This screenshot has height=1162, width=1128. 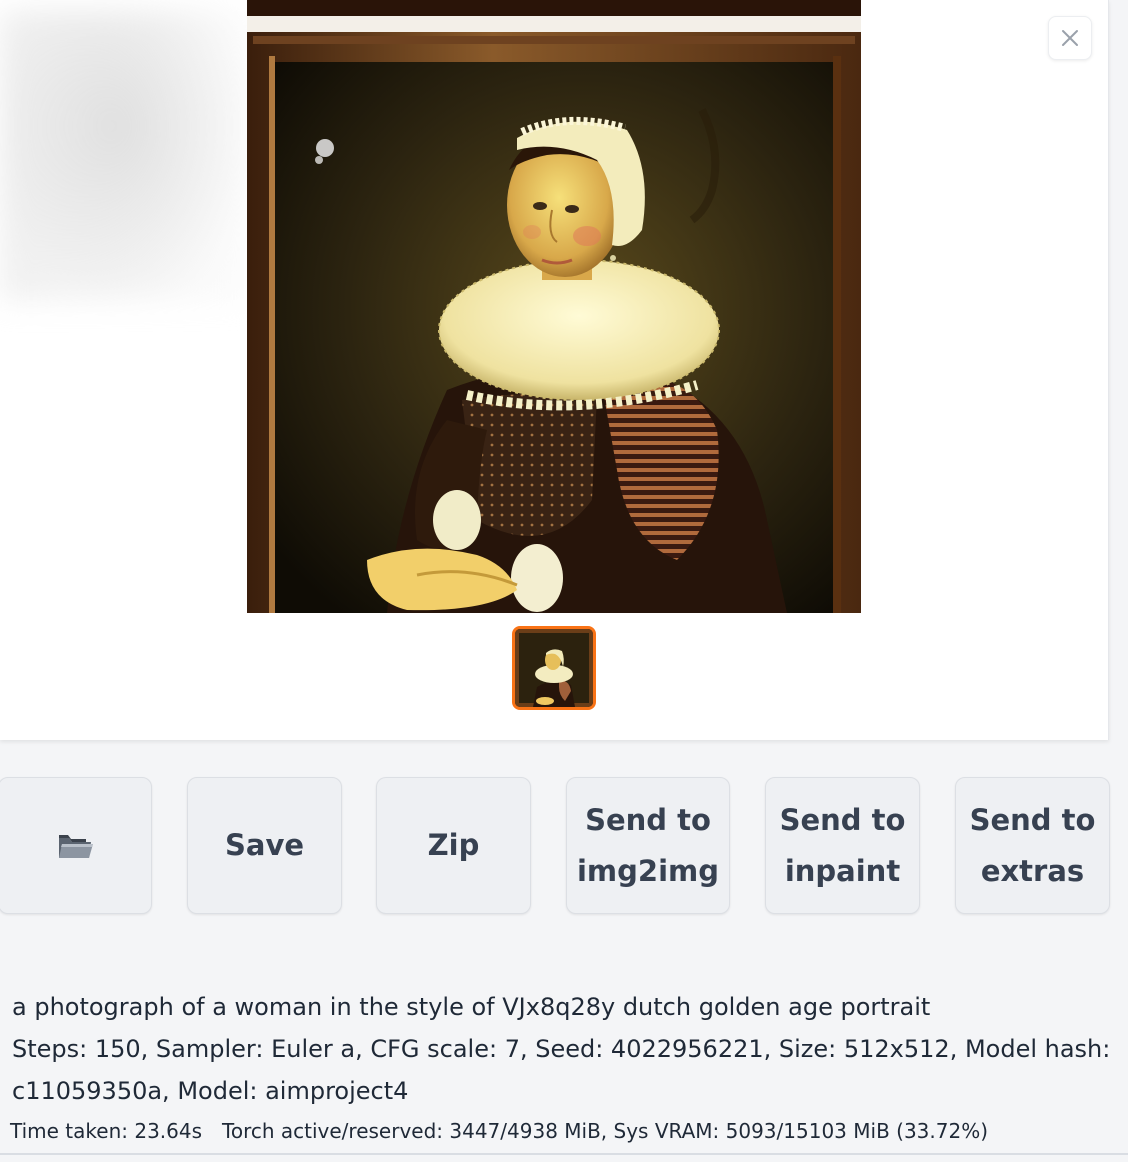 What do you see at coordinates (1032, 819) in the screenshot?
I see `send-to-extras-label-line1: Send to` at bounding box center [1032, 819].